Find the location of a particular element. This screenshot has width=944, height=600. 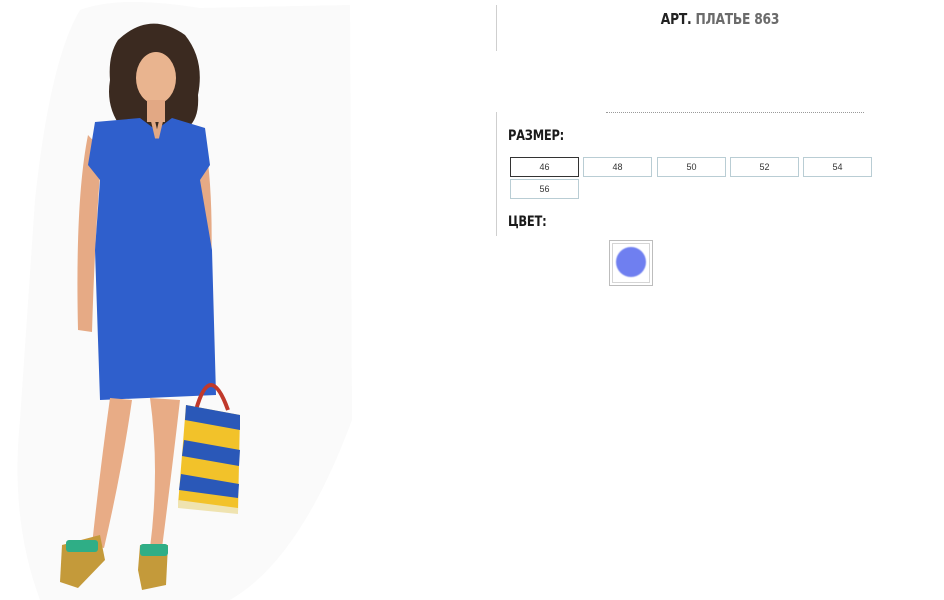

product-title: АРТ. ПЛАТЬЕ 863 is located at coordinates (719, 19).